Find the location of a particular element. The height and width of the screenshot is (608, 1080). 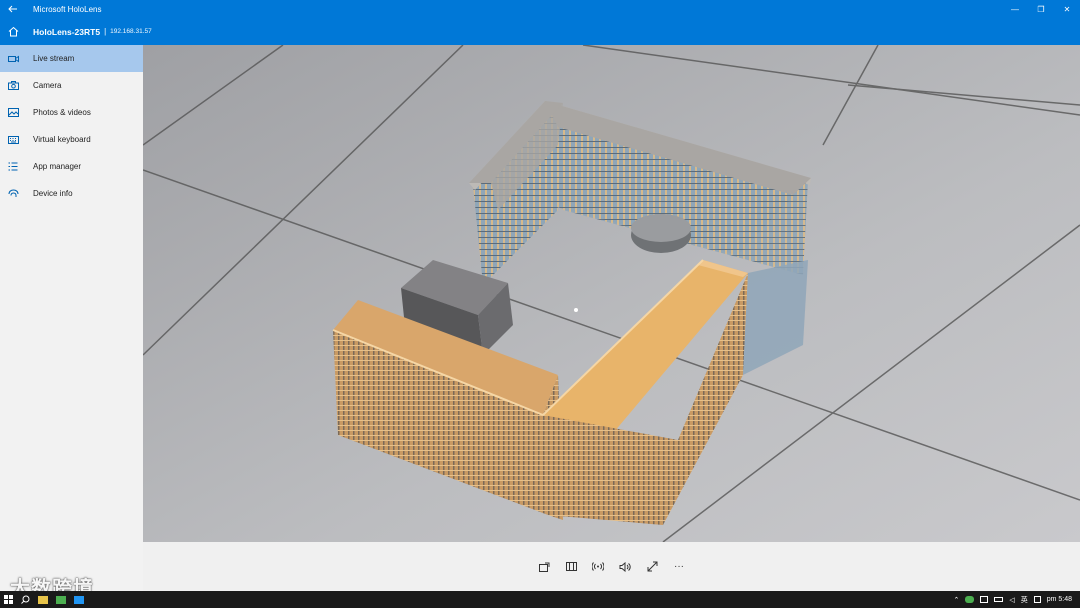

sidebar-item-device-info: Device info is located at coordinates (71, 193).